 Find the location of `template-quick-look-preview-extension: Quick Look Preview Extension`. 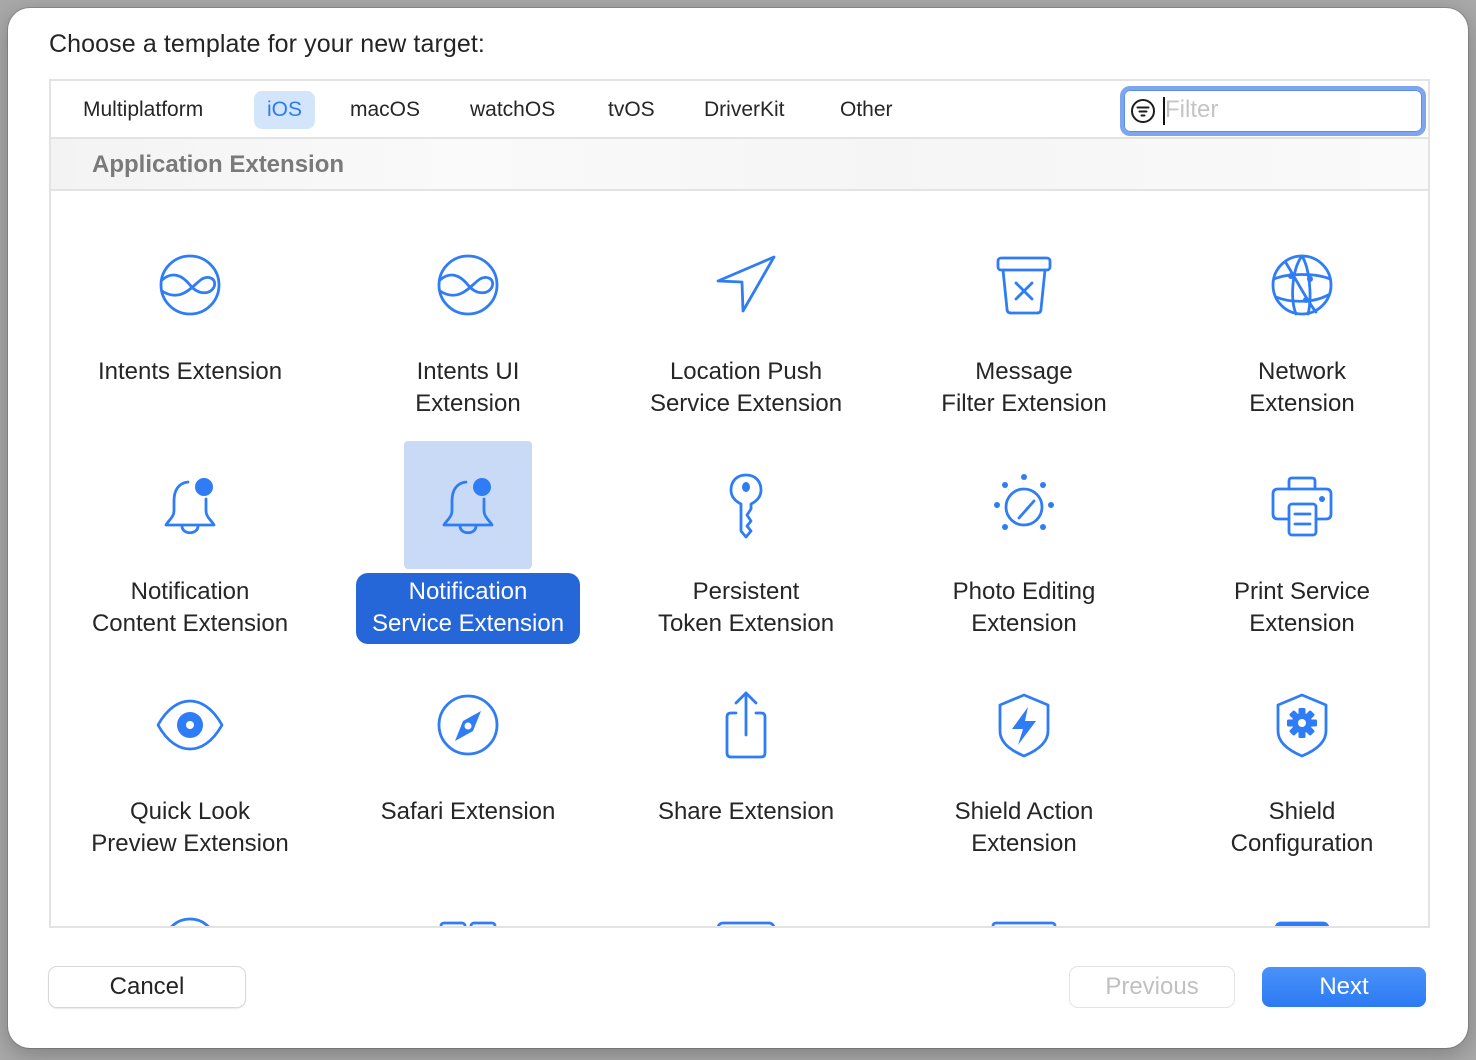

template-quick-look-preview-extension: Quick Look Preview Extension is located at coordinates (190, 771).